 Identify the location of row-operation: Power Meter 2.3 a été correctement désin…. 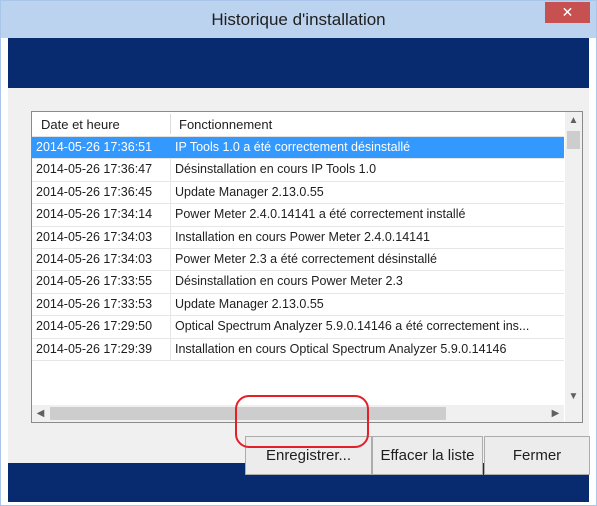
(306, 258).